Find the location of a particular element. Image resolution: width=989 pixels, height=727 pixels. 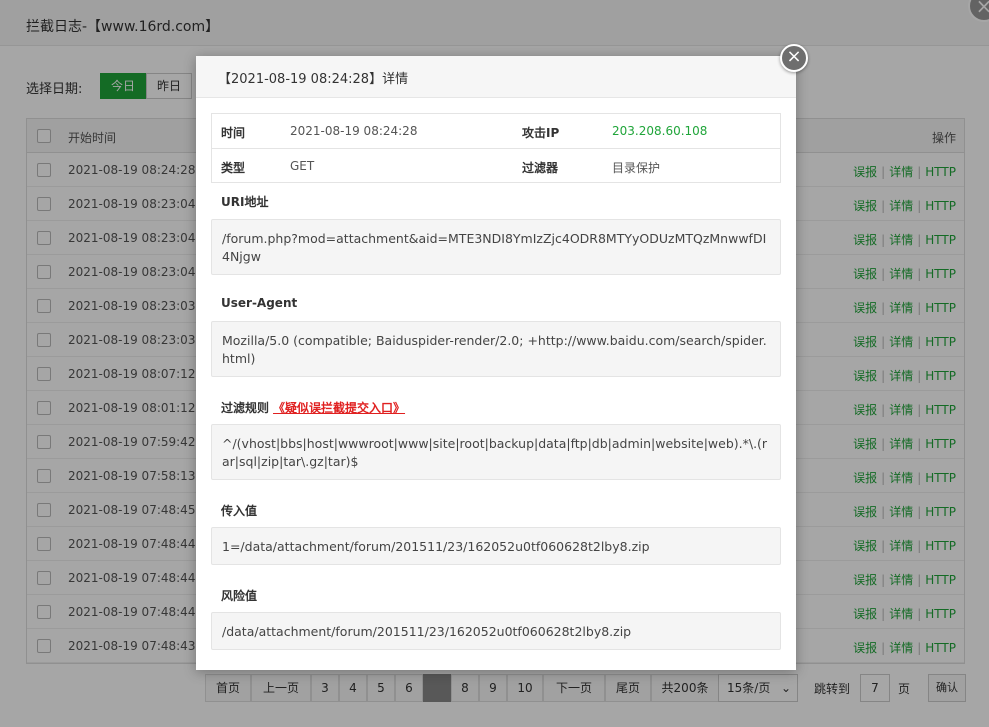

uri-title: URI地址 is located at coordinates (245, 202).